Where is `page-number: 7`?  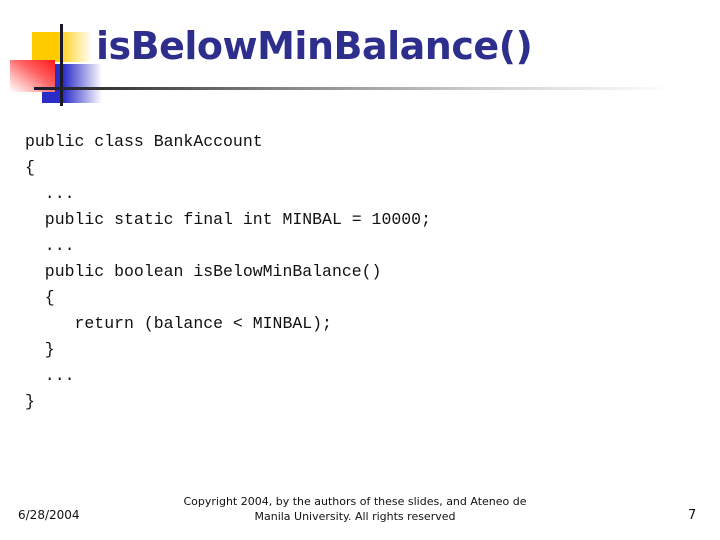 page-number: 7 is located at coordinates (692, 515).